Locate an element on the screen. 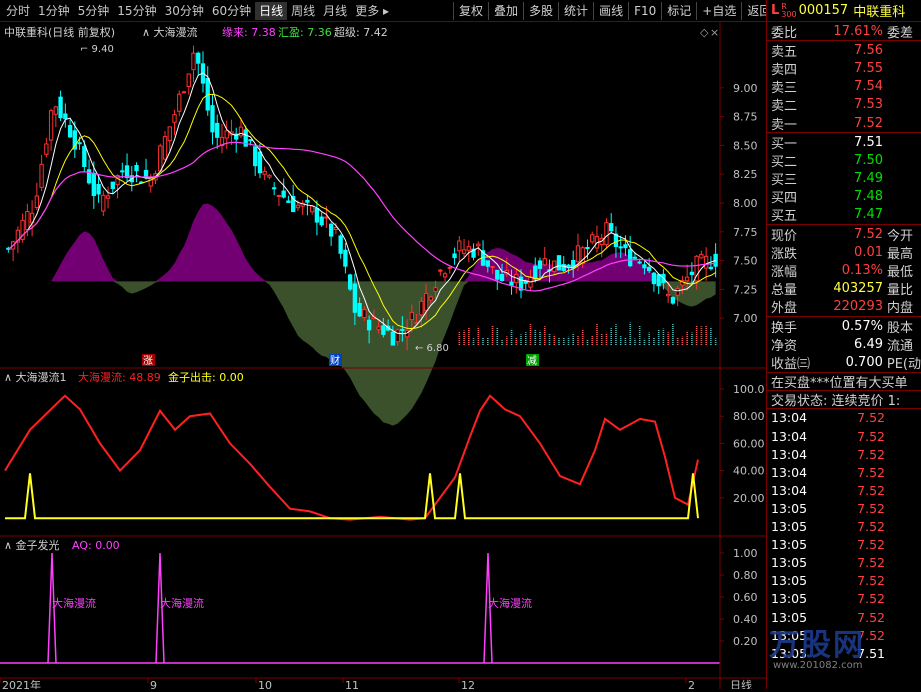 The height and width of the screenshot is (692, 921). panel2-legend-1: 金子出击: 0.00 is located at coordinates (206, 377).